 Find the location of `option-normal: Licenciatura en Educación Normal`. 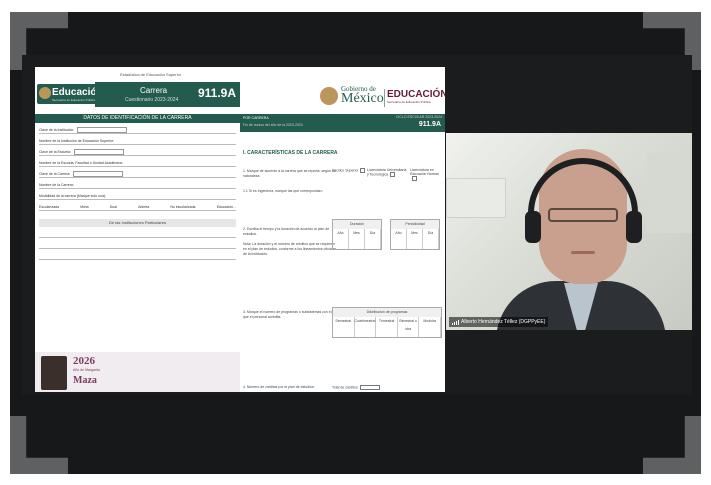

option-normal: Licenciatura en Educación Normal is located at coordinates (427, 174).